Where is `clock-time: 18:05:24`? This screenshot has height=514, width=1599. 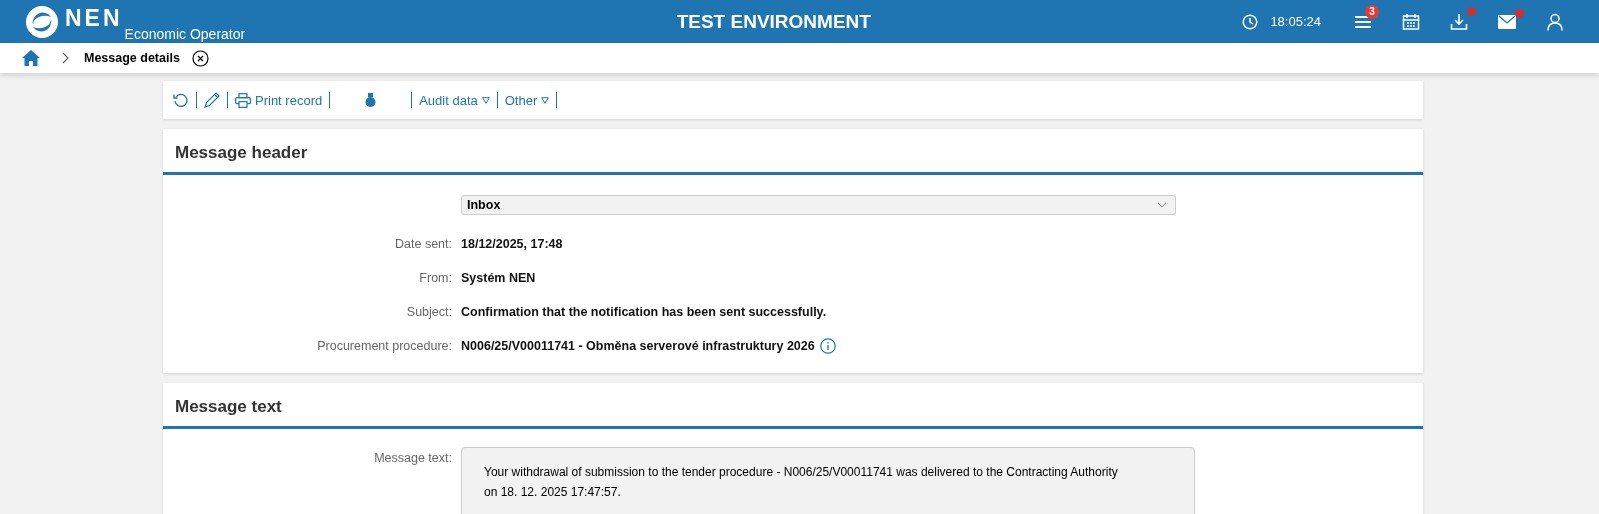 clock-time: 18:05:24 is located at coordinates (1295, 21).